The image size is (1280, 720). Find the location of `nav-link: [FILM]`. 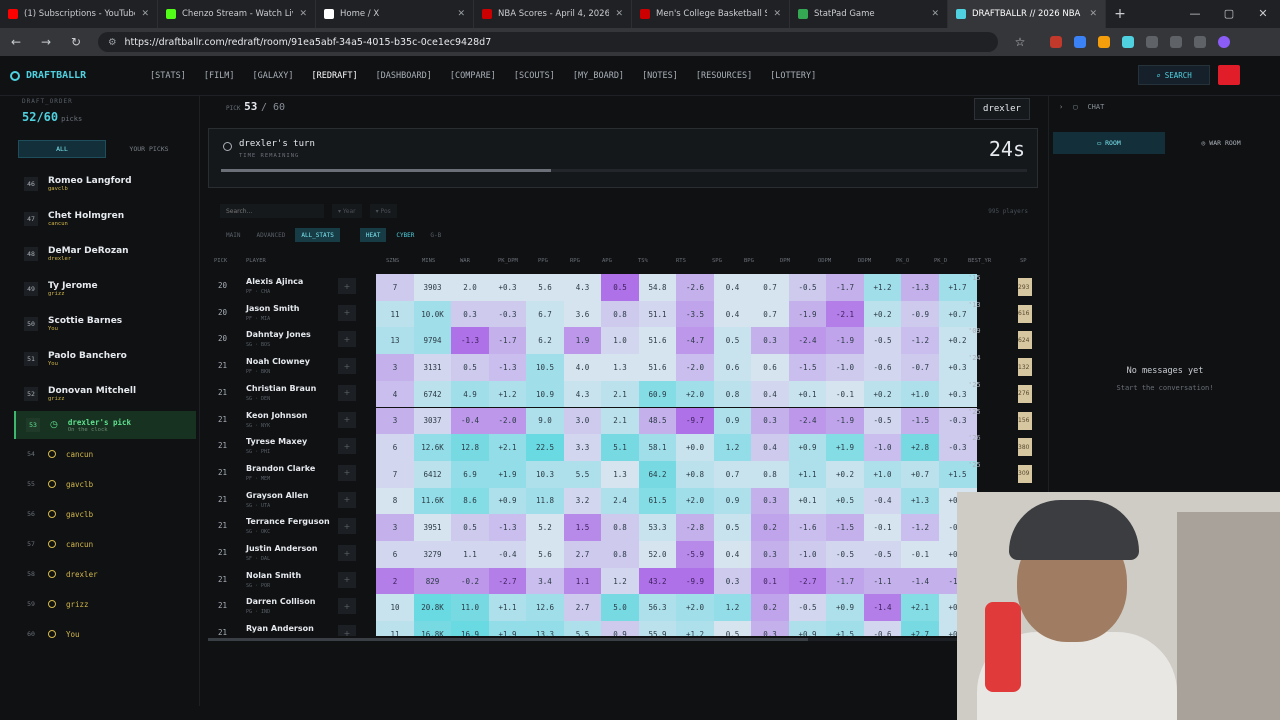

nav-link: [FILM] is located at coordinates (219, 76).